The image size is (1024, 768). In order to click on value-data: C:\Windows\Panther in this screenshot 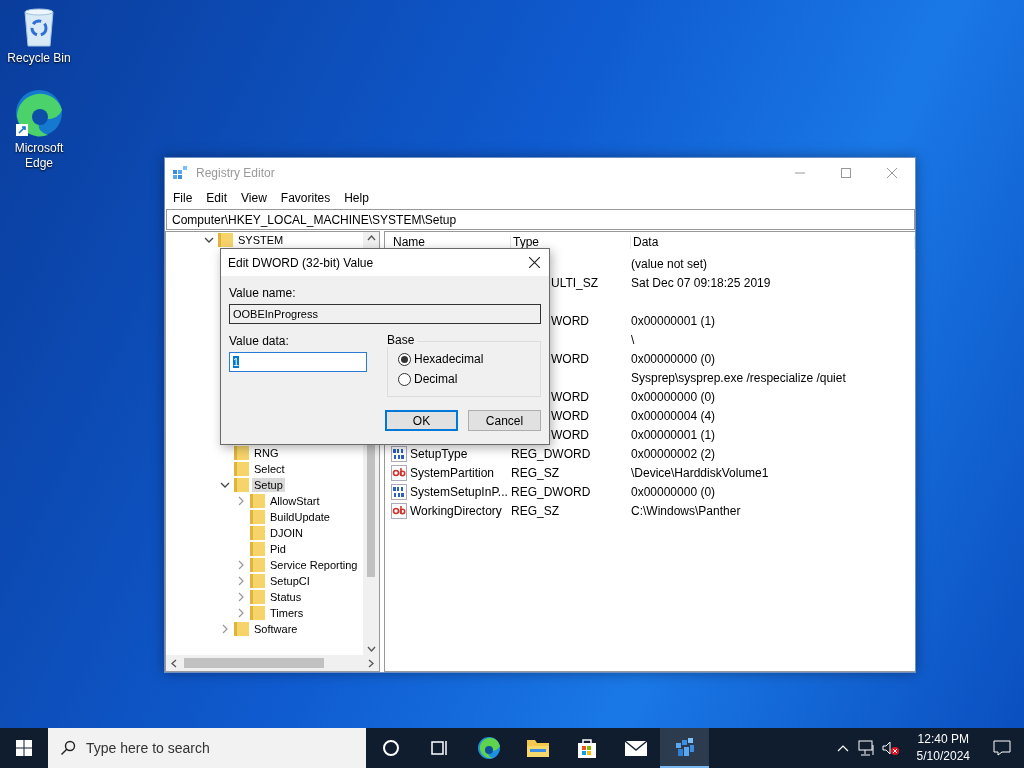, I will do `click(686, 510)`.